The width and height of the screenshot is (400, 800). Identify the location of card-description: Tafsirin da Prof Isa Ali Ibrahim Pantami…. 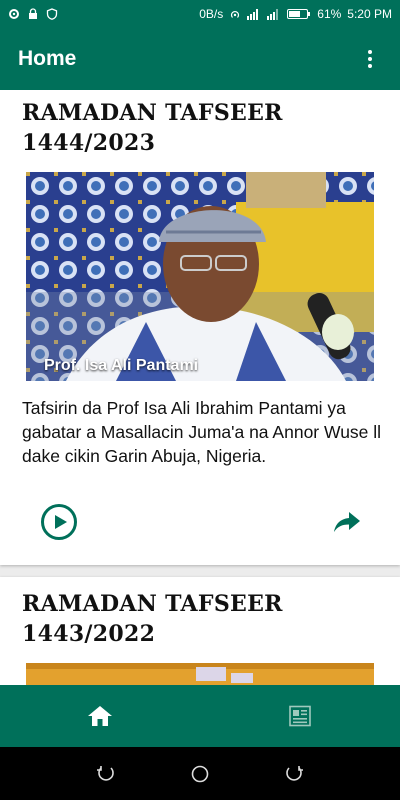
(202, 432).